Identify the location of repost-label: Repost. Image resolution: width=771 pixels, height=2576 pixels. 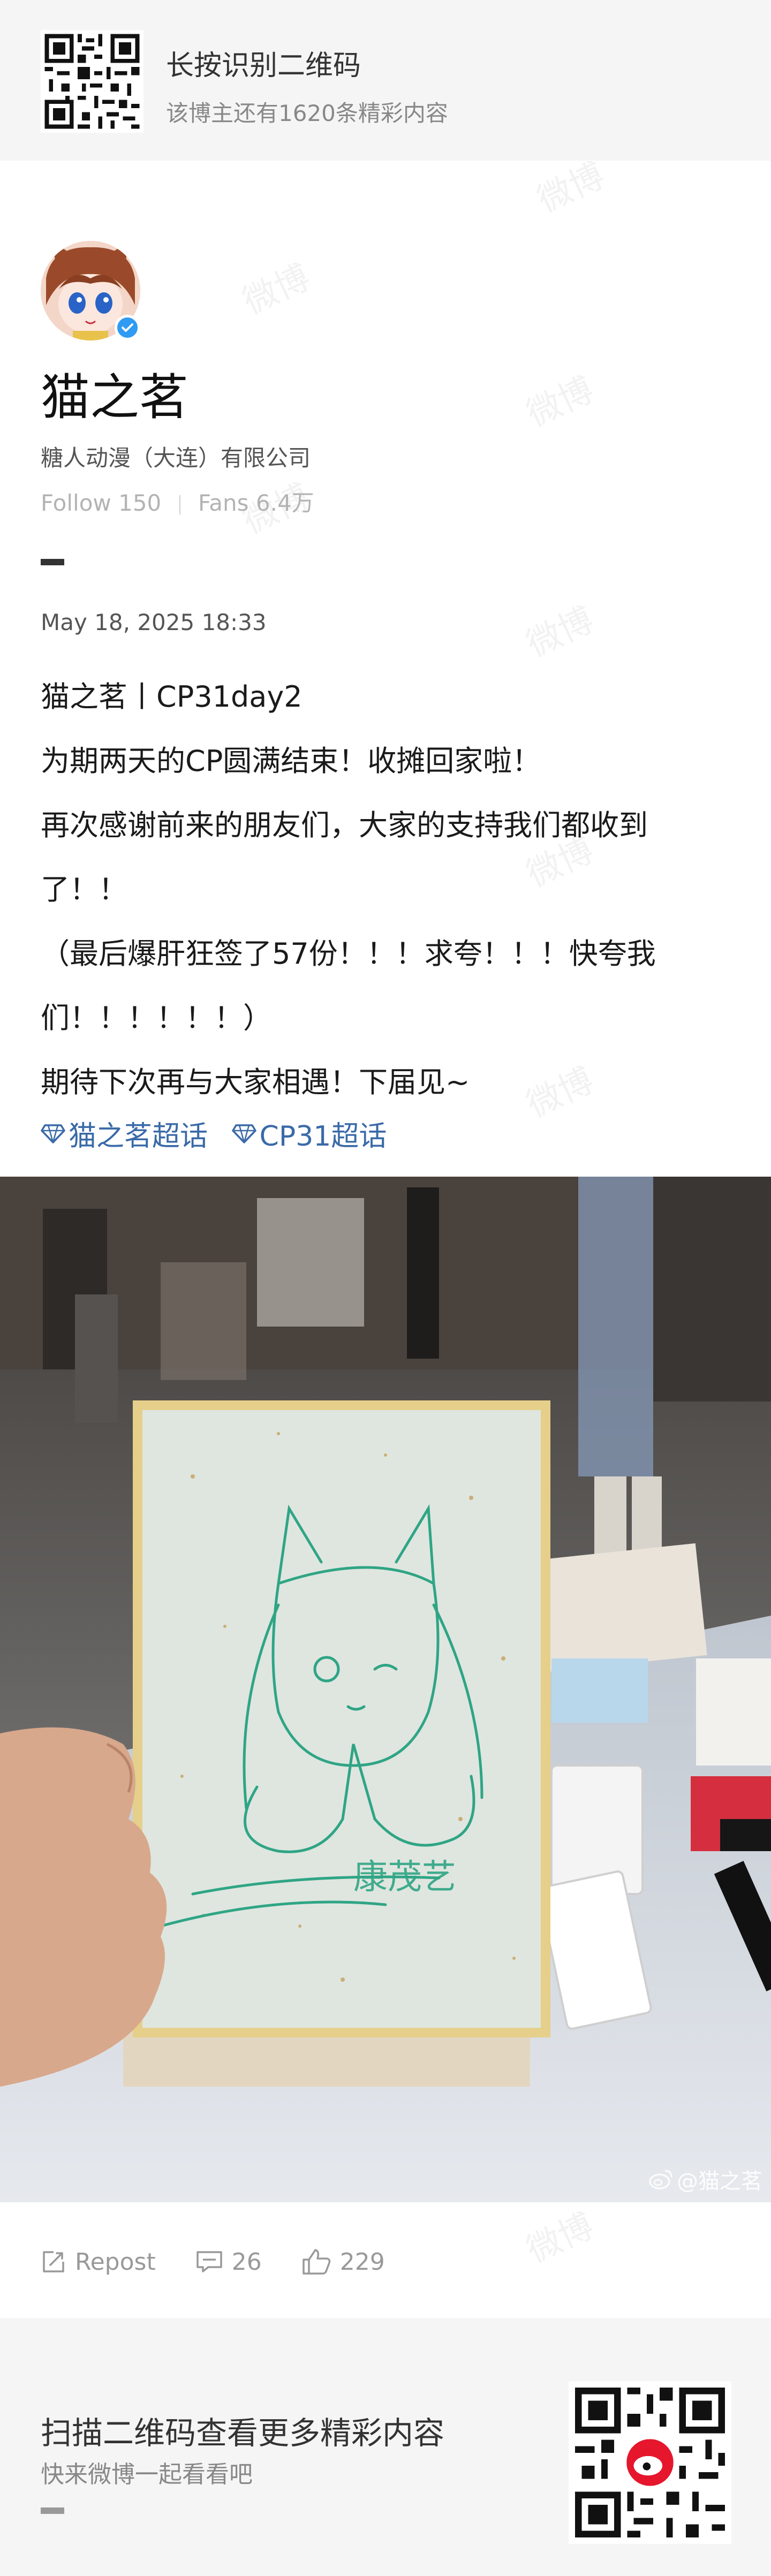
(115, 2262).